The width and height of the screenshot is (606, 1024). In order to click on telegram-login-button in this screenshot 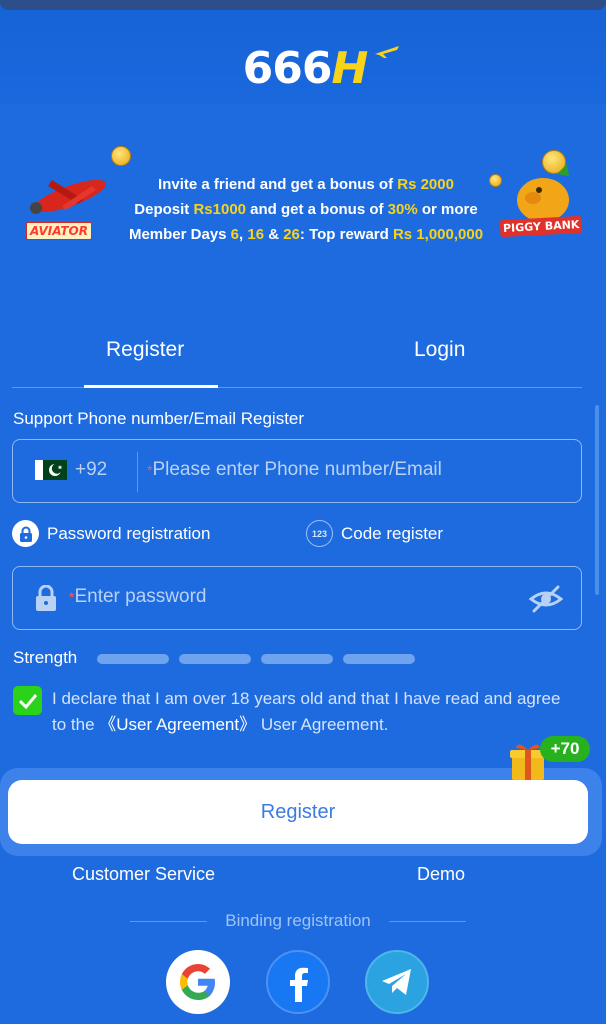, I will do `click(397, 982)`.